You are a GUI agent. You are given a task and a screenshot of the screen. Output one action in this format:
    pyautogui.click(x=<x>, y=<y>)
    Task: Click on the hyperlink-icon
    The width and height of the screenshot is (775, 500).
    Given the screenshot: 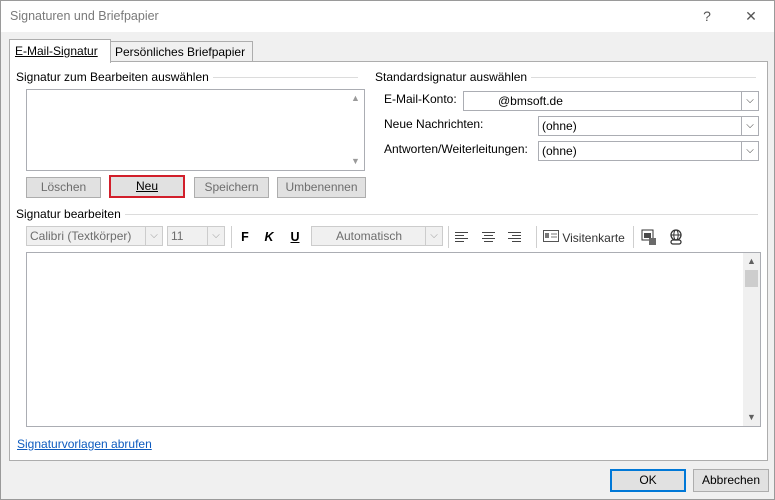 What is the action you would take?
    pyautogui.click(x=676, y=239)
    